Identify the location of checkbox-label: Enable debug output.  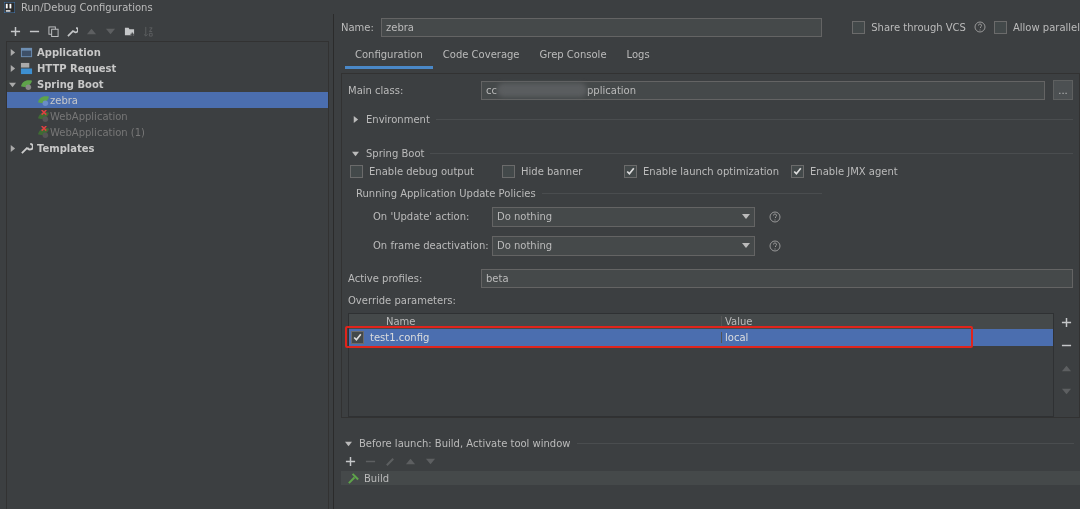
(421, 171).